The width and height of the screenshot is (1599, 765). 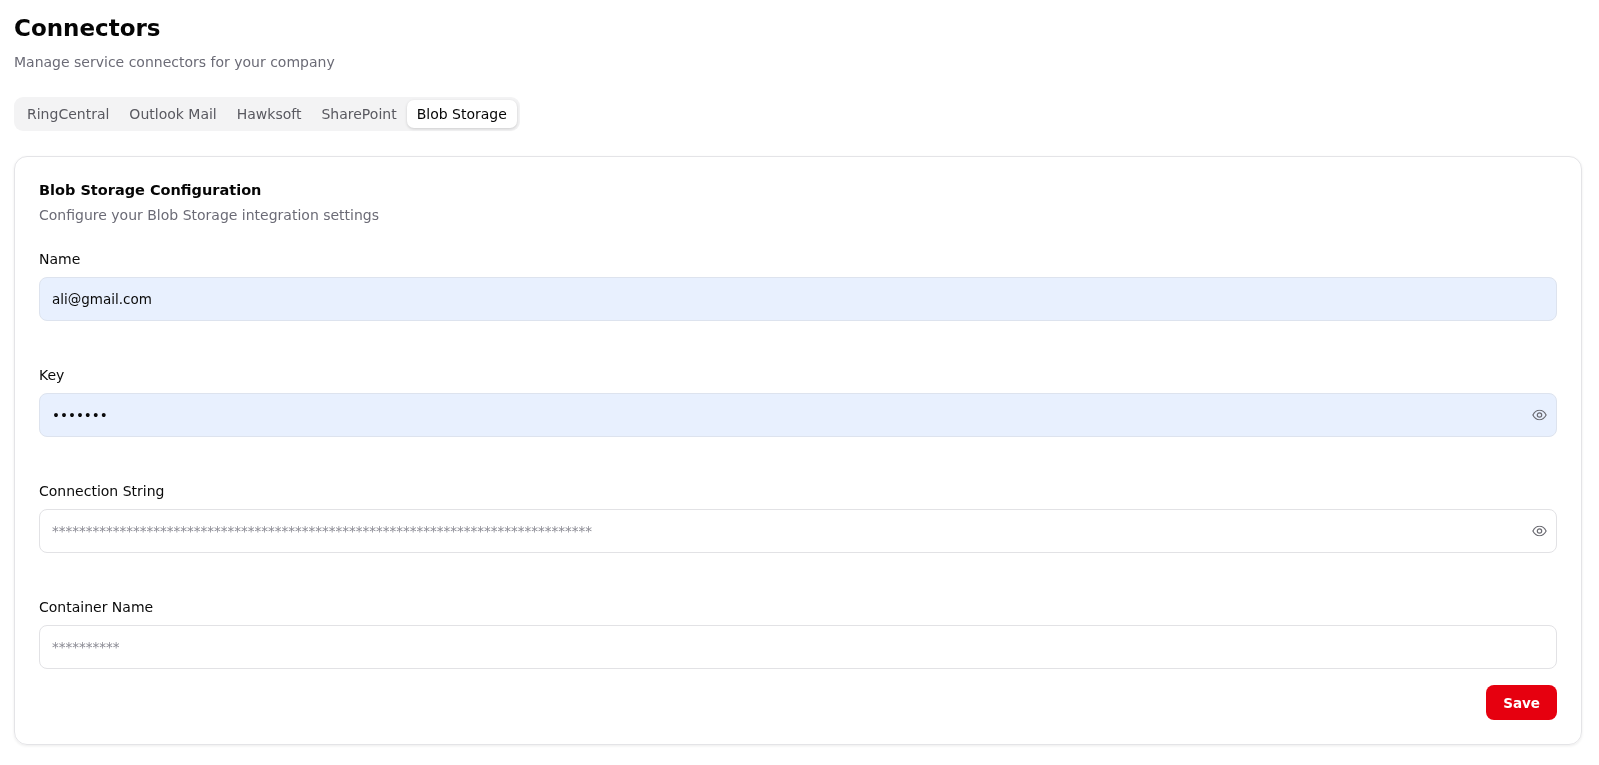 What do you see at coordinates (209, 215) in the screenshot?
I see `card-description: Configure your Blob Storage integration settings` at bounding box center [209, 215].